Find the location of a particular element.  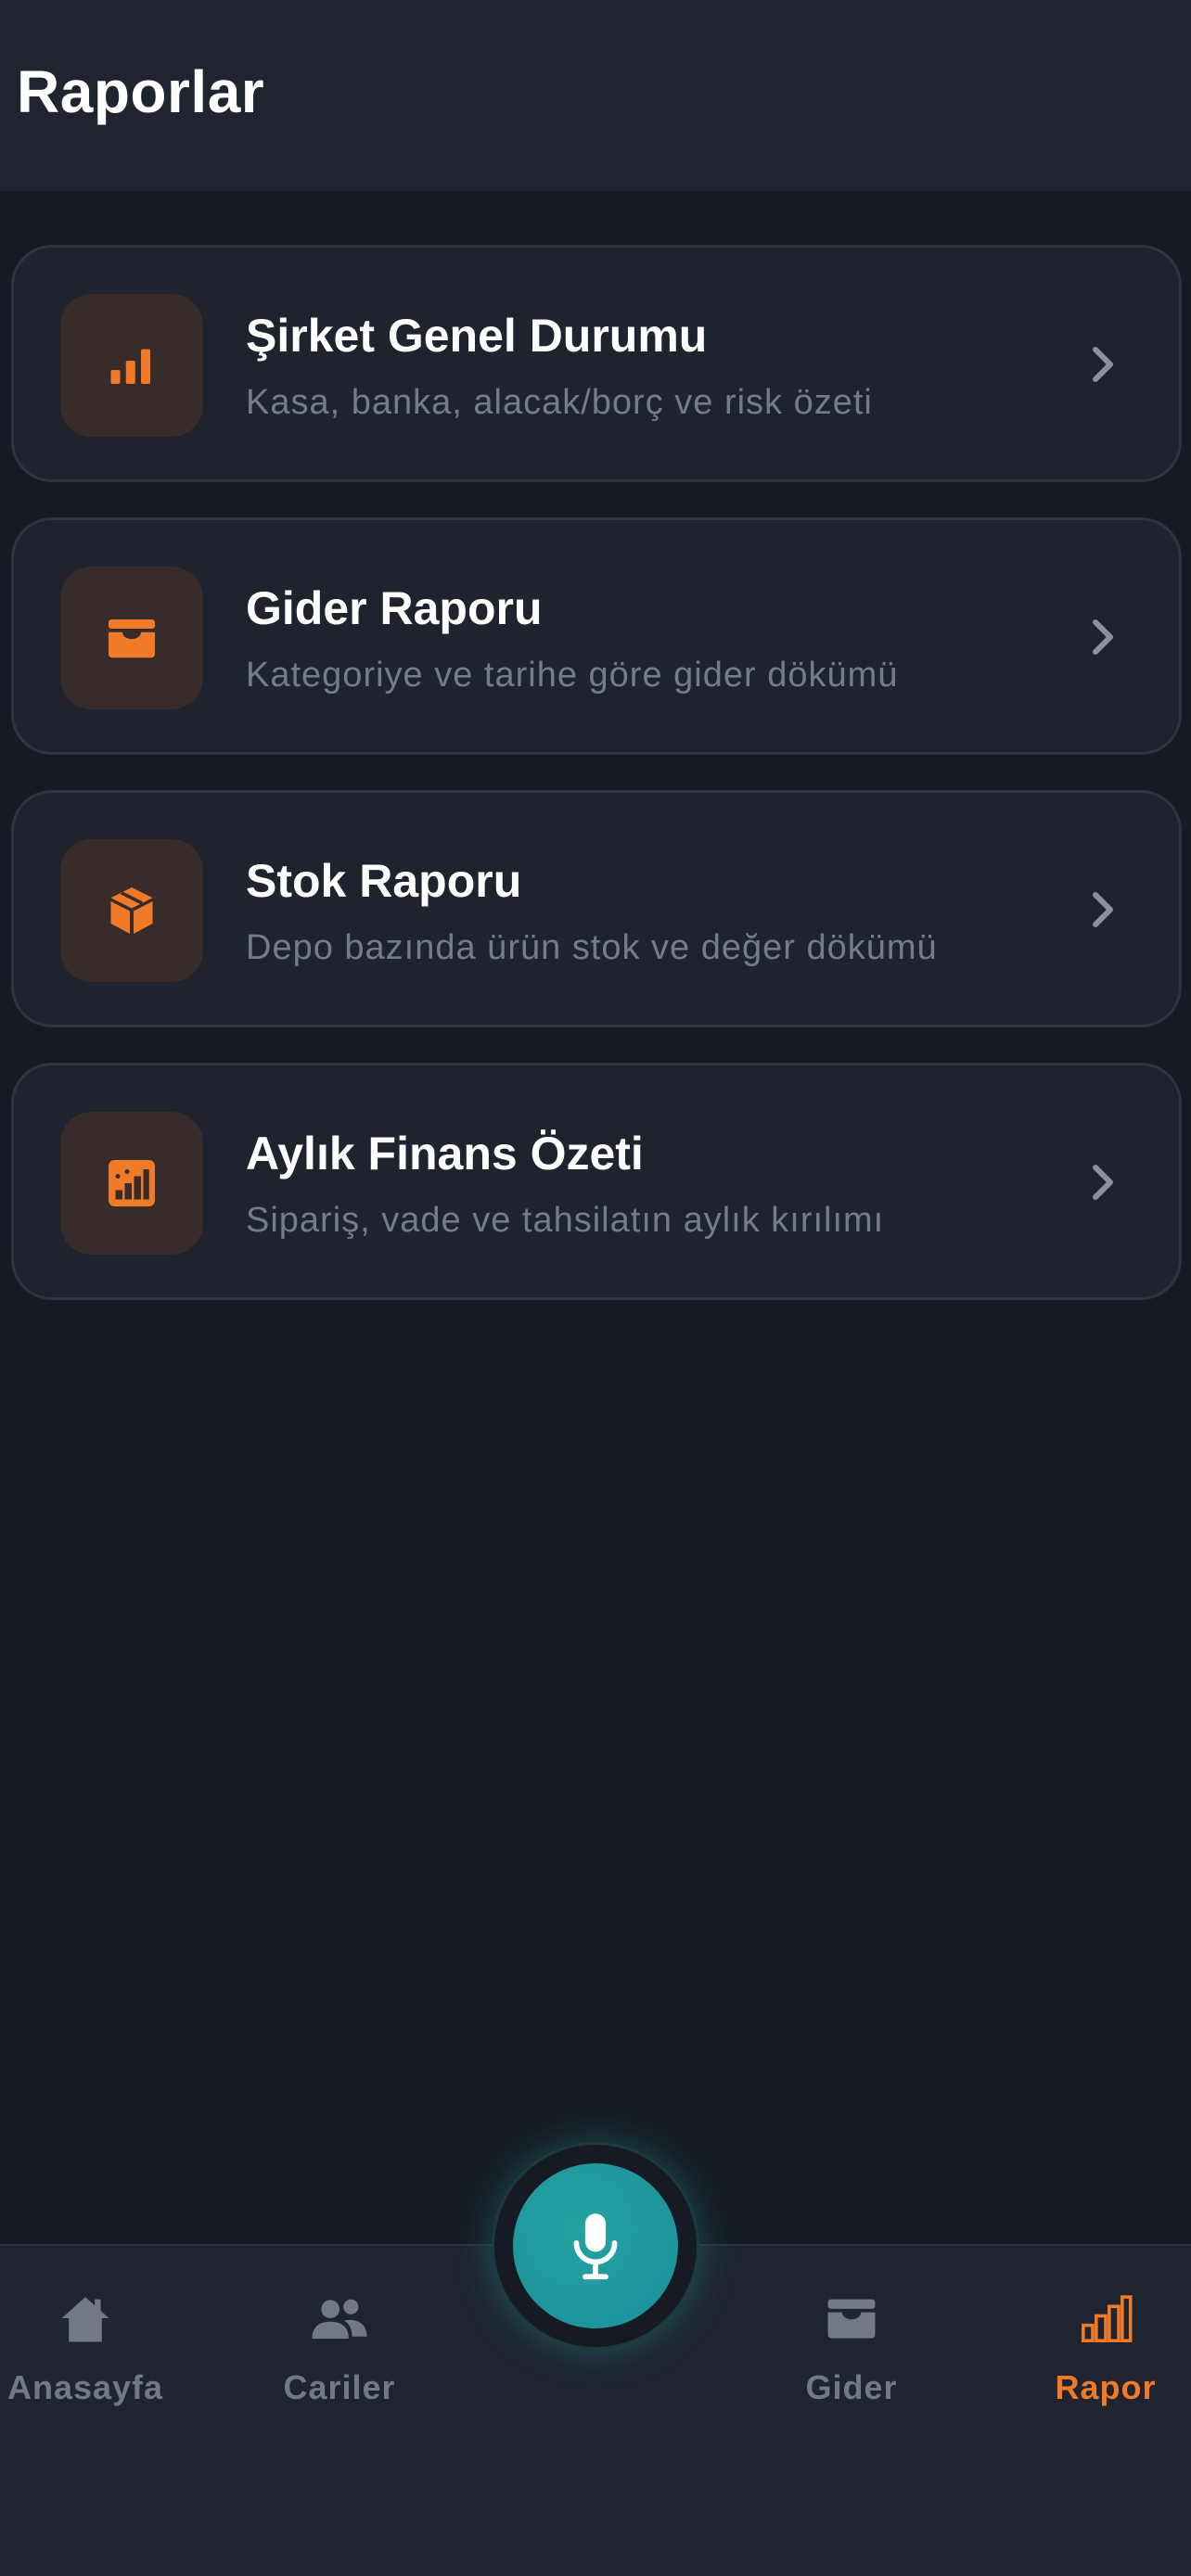

users-icon is located at coordinates (339, 2319).